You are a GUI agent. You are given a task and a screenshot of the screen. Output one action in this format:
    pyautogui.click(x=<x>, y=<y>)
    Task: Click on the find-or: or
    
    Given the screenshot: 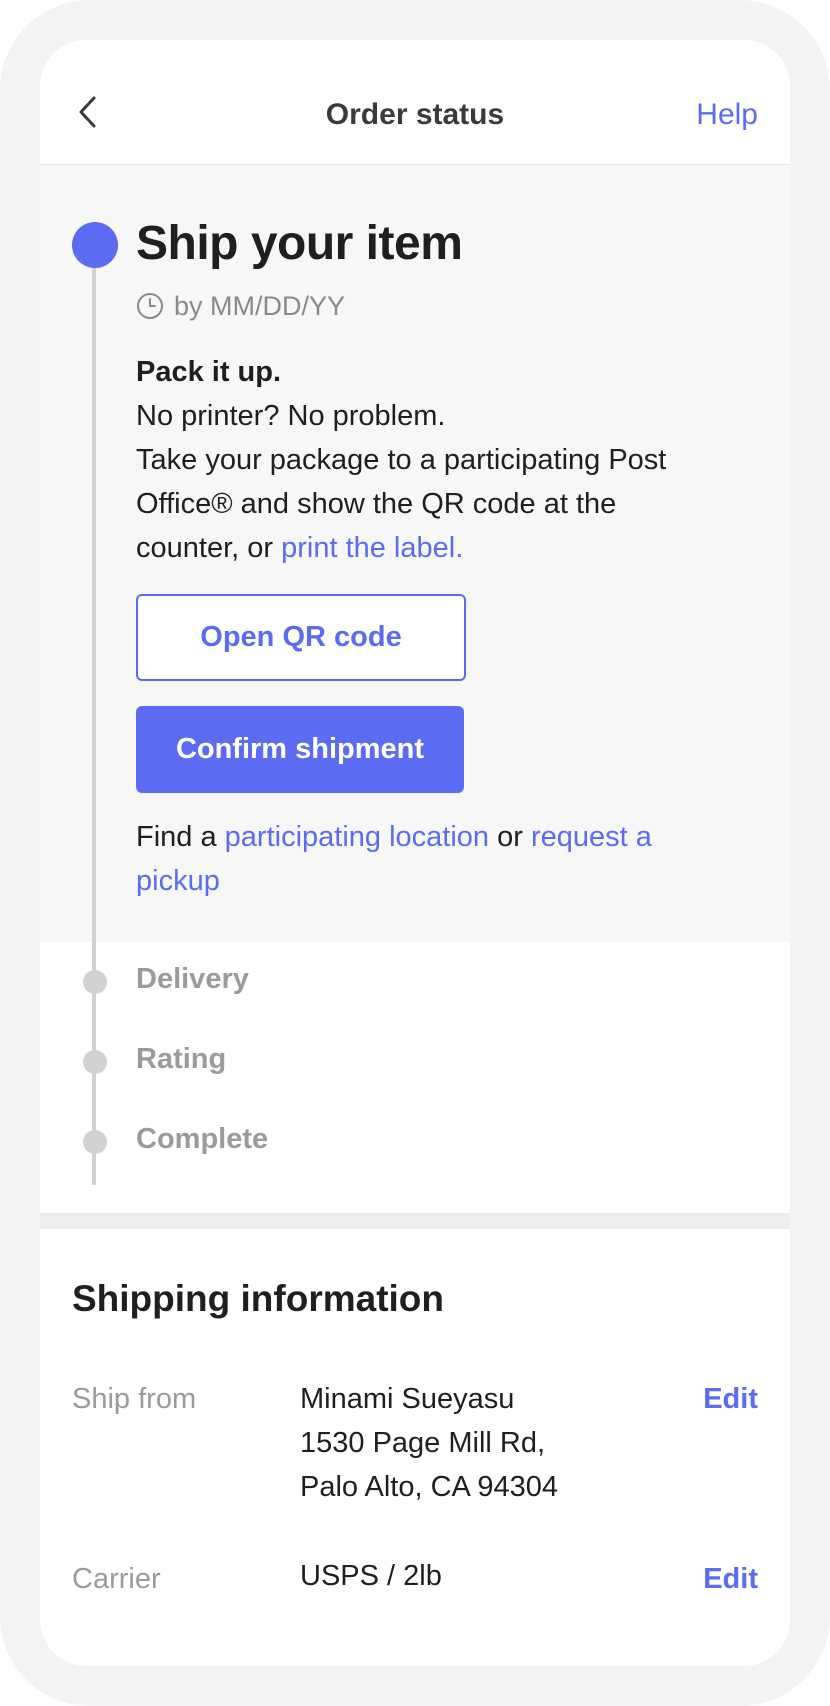 What is the action you would take?
    pyautogui.click(x=510, y=837)
    